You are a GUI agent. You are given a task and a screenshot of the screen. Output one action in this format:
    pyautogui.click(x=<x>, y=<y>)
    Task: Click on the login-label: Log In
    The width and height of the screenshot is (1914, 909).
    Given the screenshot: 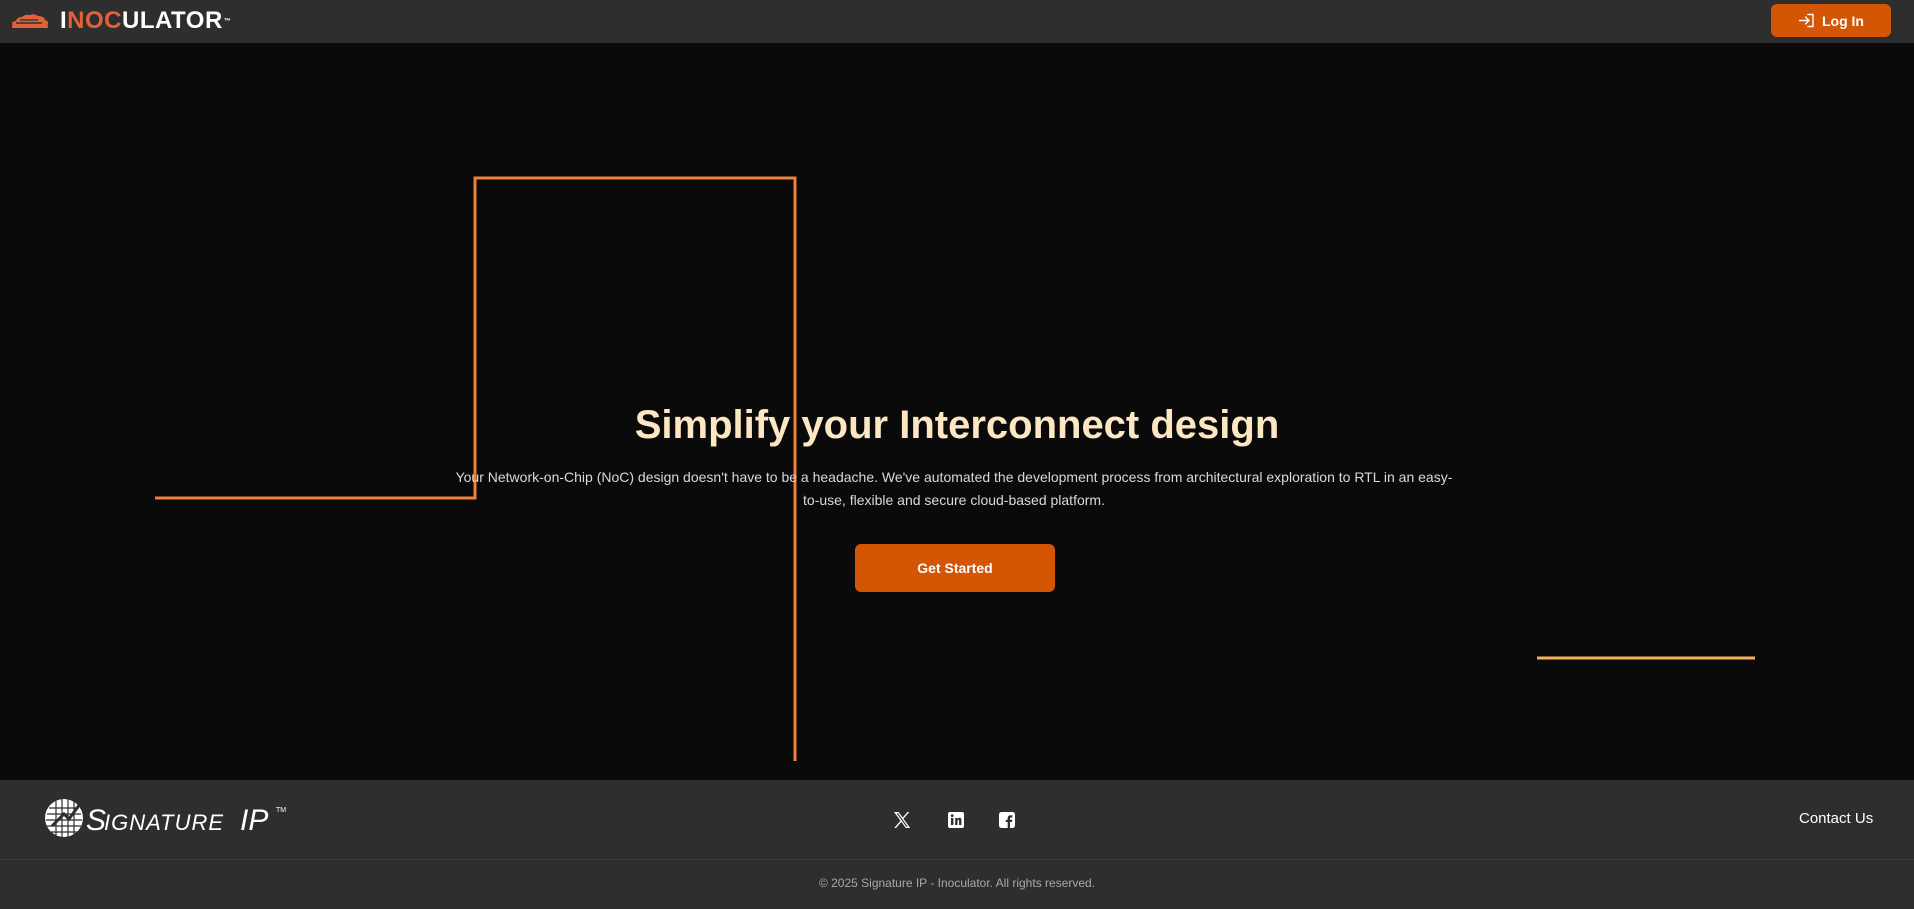 What is the action you would take?
    pyautogui.click(x=1843, y=20)
    